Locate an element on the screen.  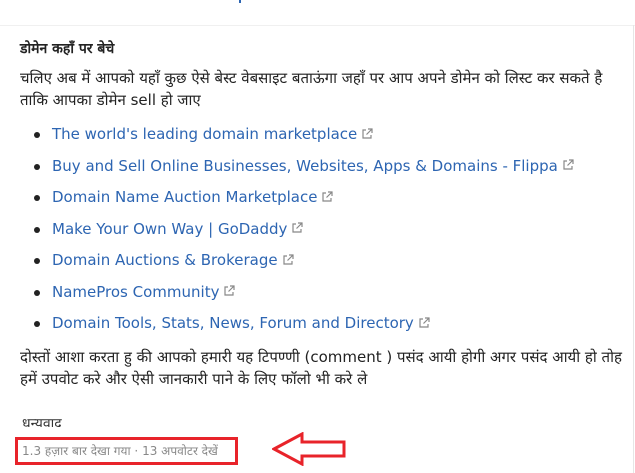
link-domain-marketplace: The world's leading domain marketplace is located at coordinates (212, 134).